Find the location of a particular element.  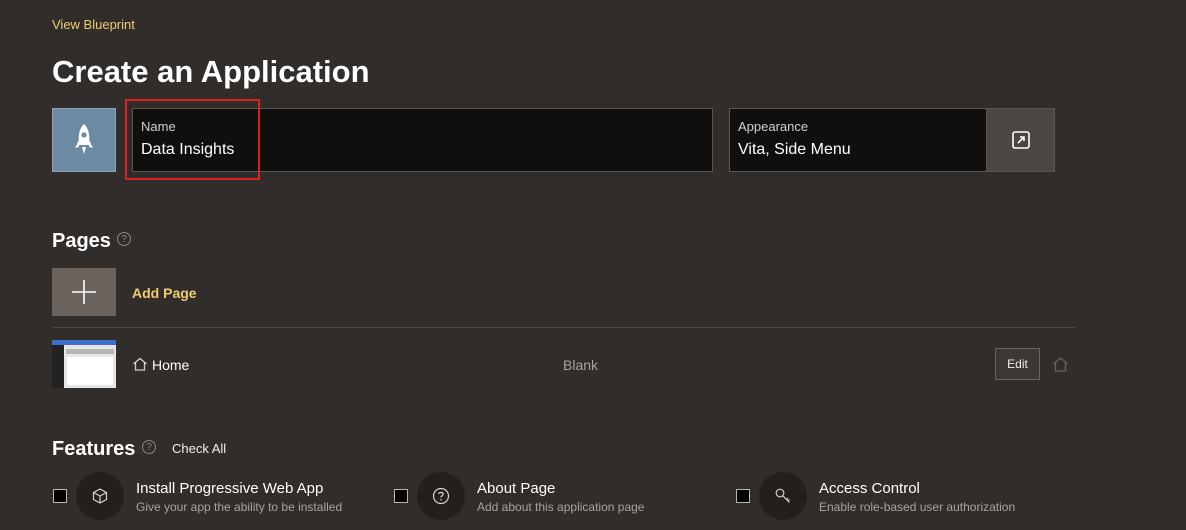

page-name: Home is located at coordinates (170, 365).